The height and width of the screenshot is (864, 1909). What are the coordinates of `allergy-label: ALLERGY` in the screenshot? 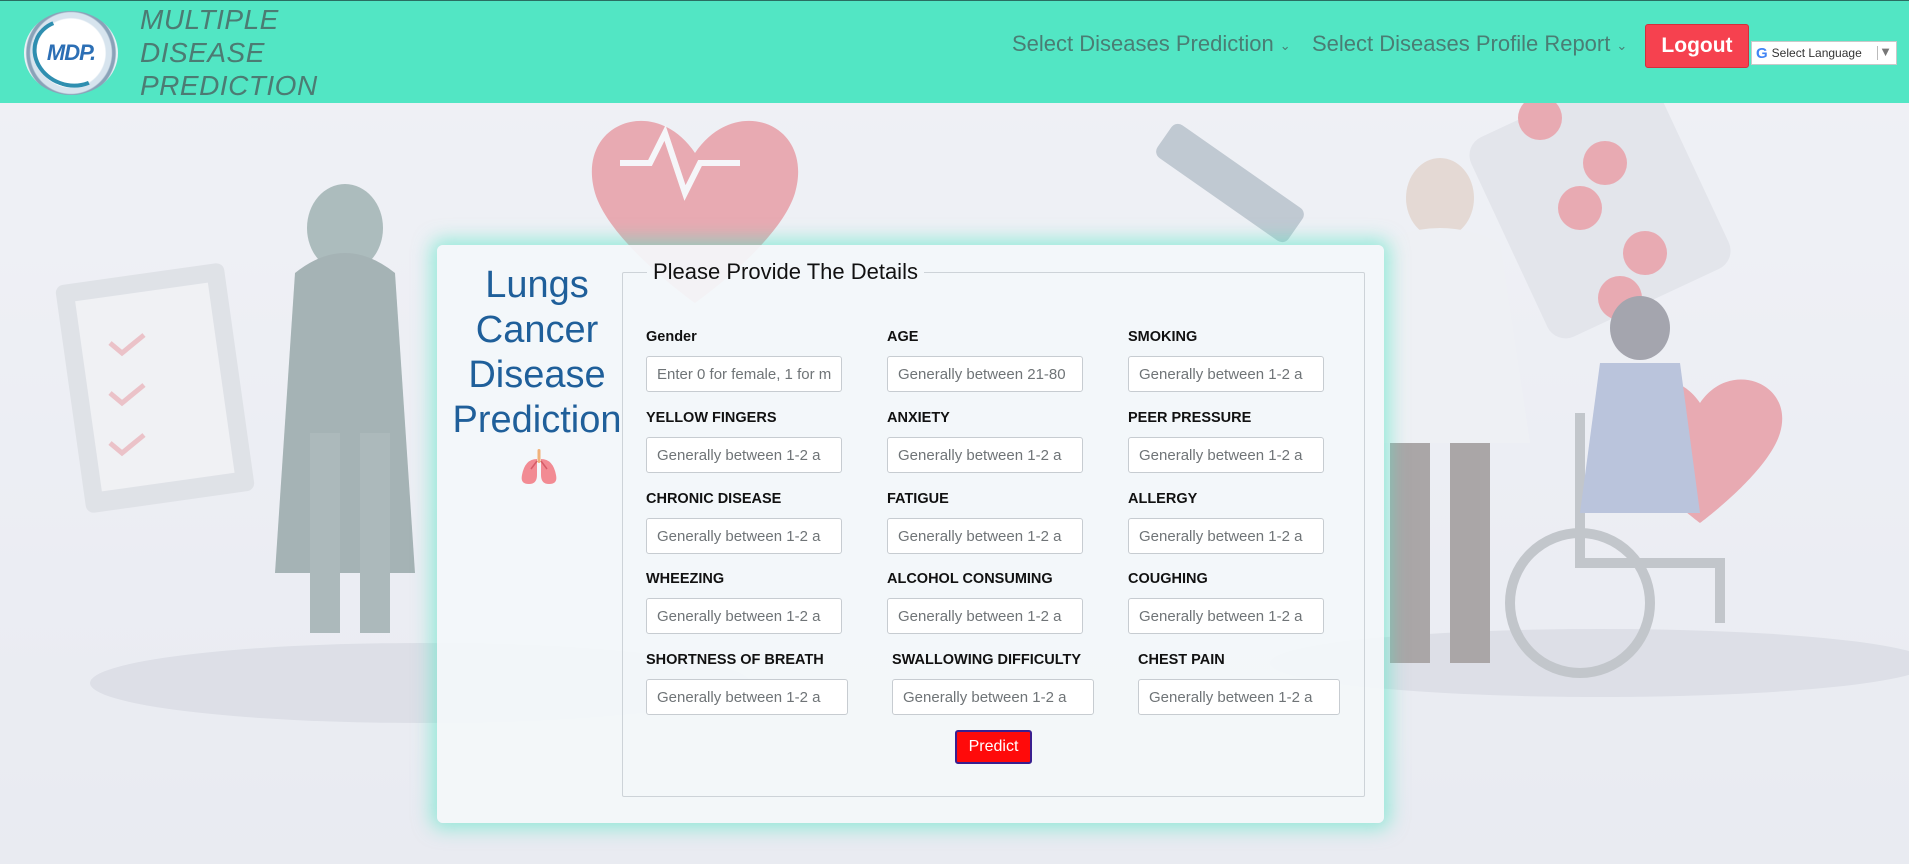 It's located at (1163, 499).